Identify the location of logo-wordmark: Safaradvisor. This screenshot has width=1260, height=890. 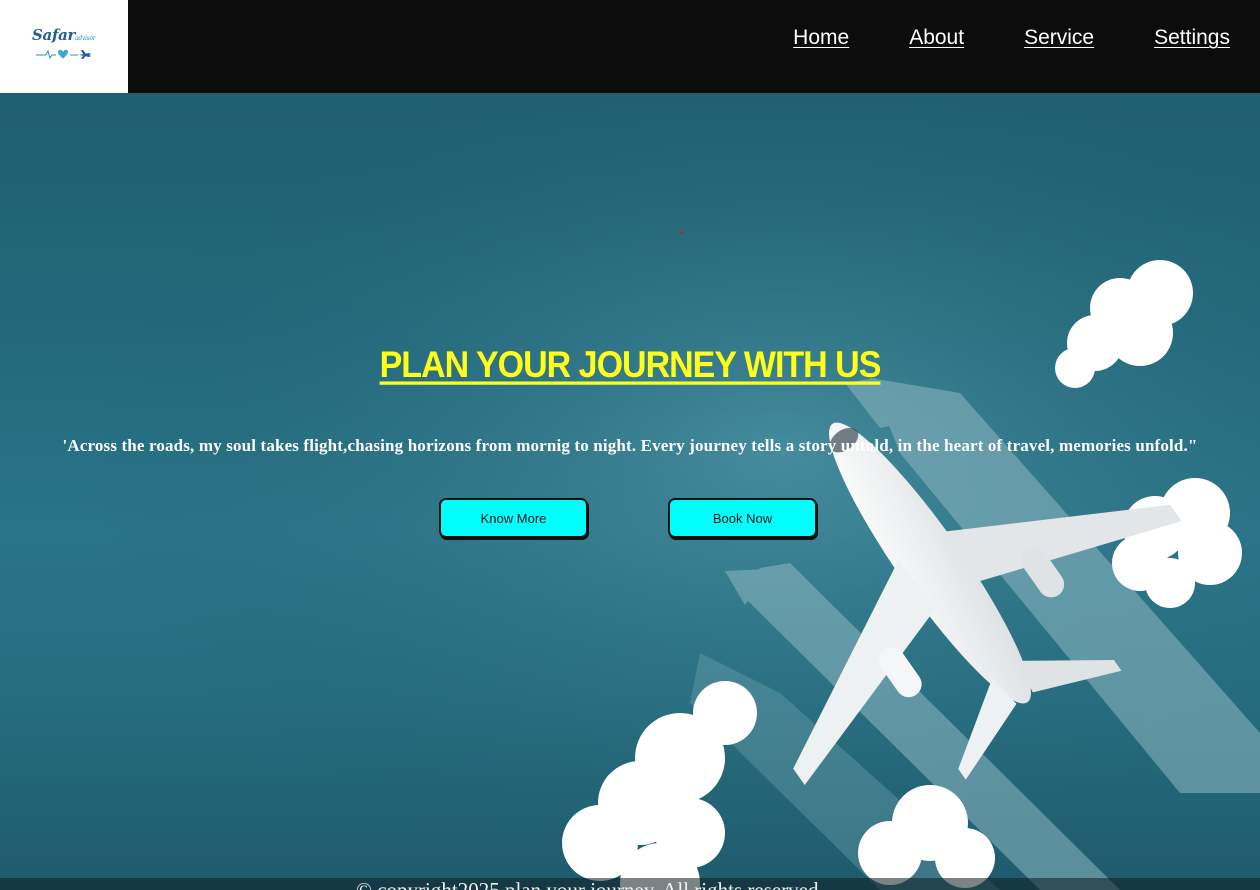
(64, 35).